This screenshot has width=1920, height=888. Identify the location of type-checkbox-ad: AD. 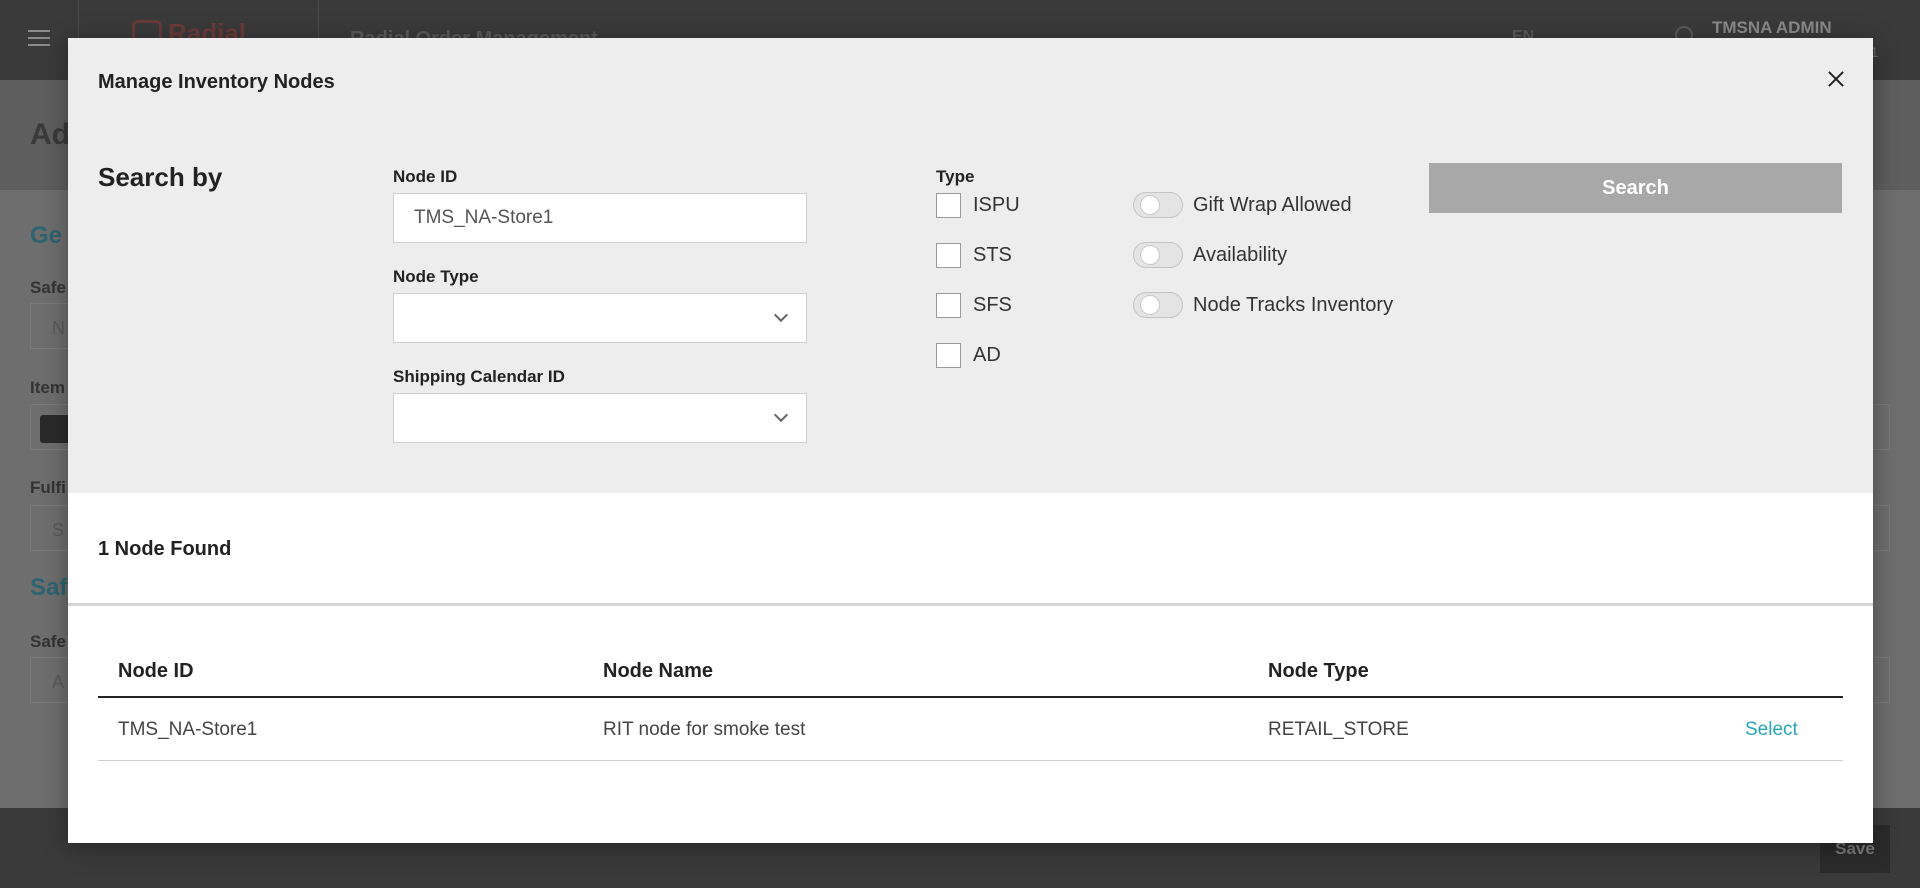
(968, 355).